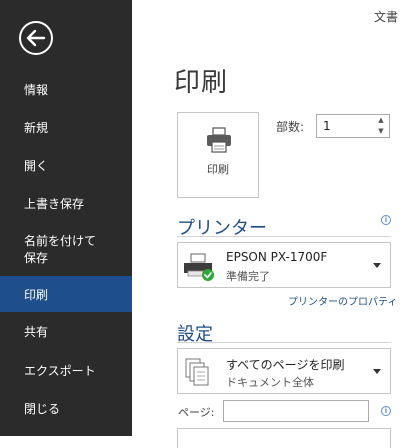  What do you see at coordinates (381, 120) in the screenshot?
I see `copies-up-button: ▲` at bounding box center [381, 120].